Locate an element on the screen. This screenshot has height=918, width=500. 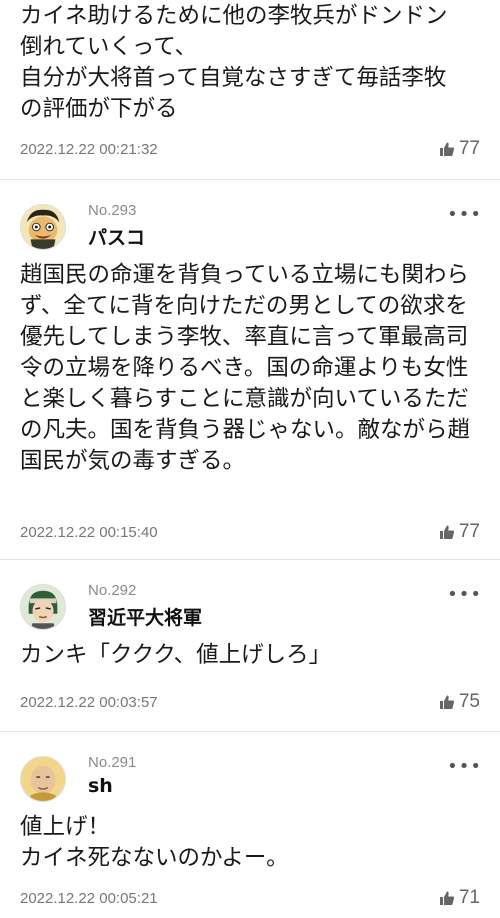
like-button: 71 is located at coordinates (459, 898).